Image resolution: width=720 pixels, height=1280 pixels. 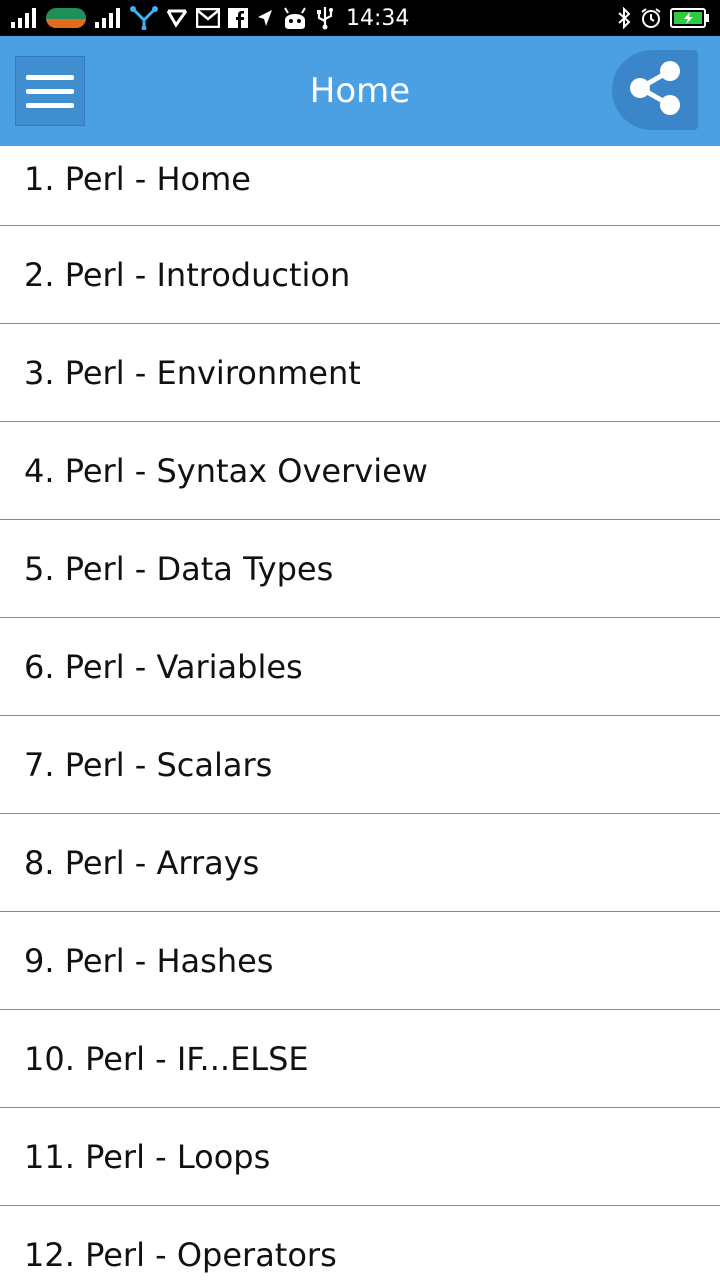 I want to click on list-item-label: 11. Perl - Loops, so click(x=147, y=1156).